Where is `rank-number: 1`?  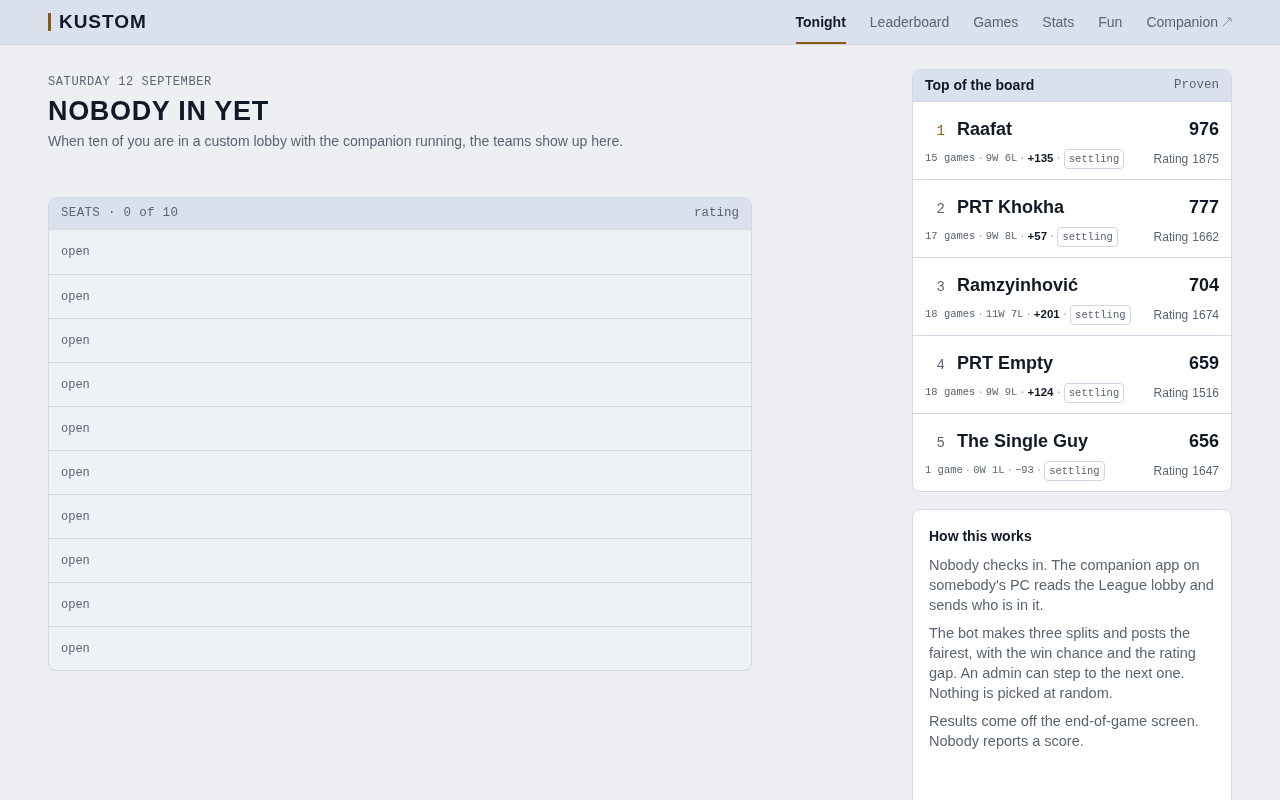 rank-number: 1 is located at coordinates (940, 131).